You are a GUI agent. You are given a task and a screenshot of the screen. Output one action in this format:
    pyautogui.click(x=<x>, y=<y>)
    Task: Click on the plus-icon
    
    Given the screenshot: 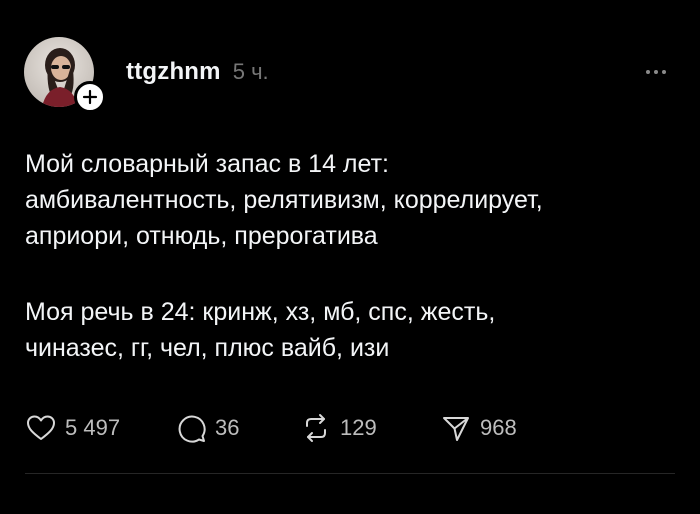 What is the action you would take?
    pyautogui.click(x=90, y=97)
    